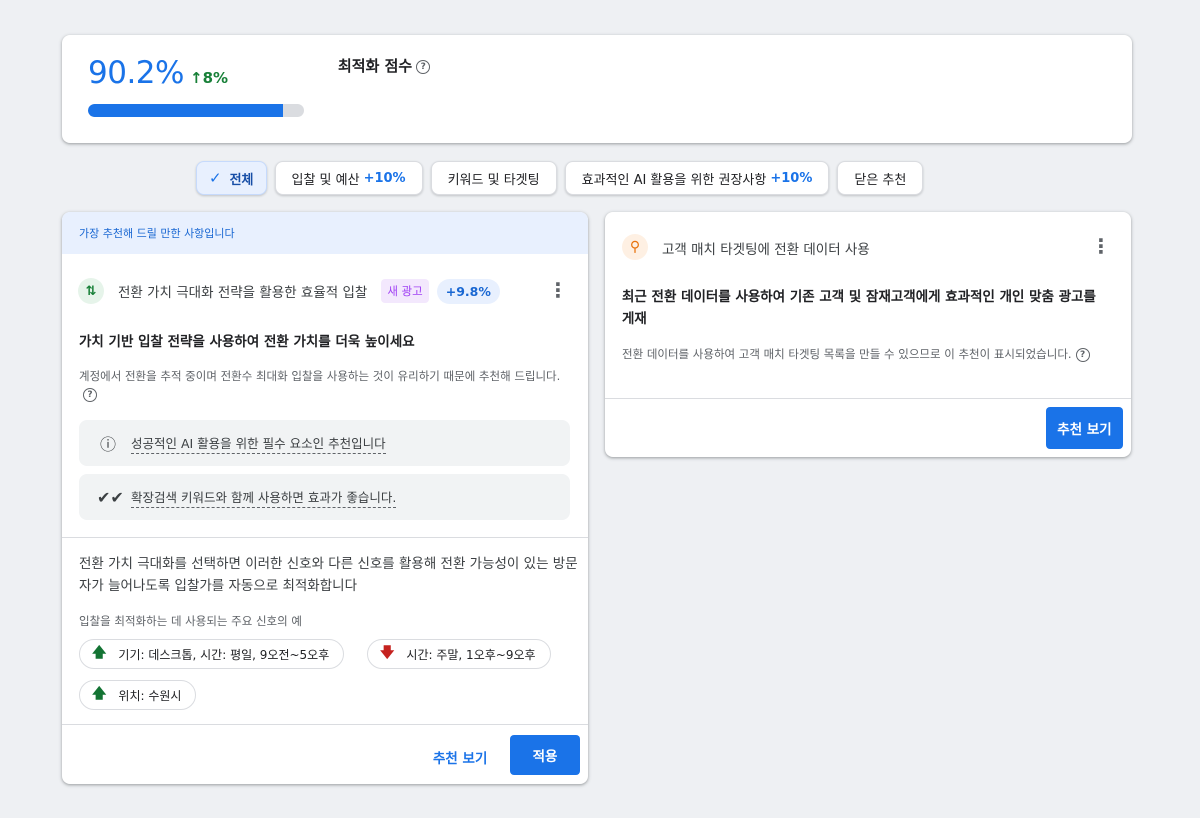 This screenshot has height=818, width=1200. Describe the element at coordinates (107, 444) in the screenshot. I see `ai-essential-icon: ⓘ` at that location.